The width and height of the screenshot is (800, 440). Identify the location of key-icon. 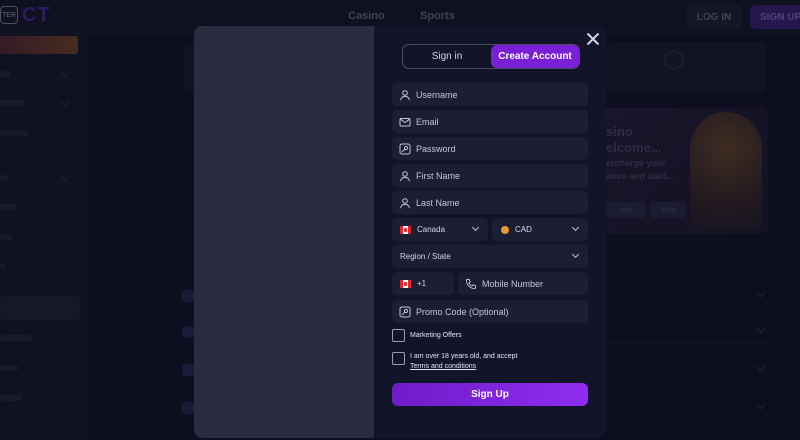
(405, 149).